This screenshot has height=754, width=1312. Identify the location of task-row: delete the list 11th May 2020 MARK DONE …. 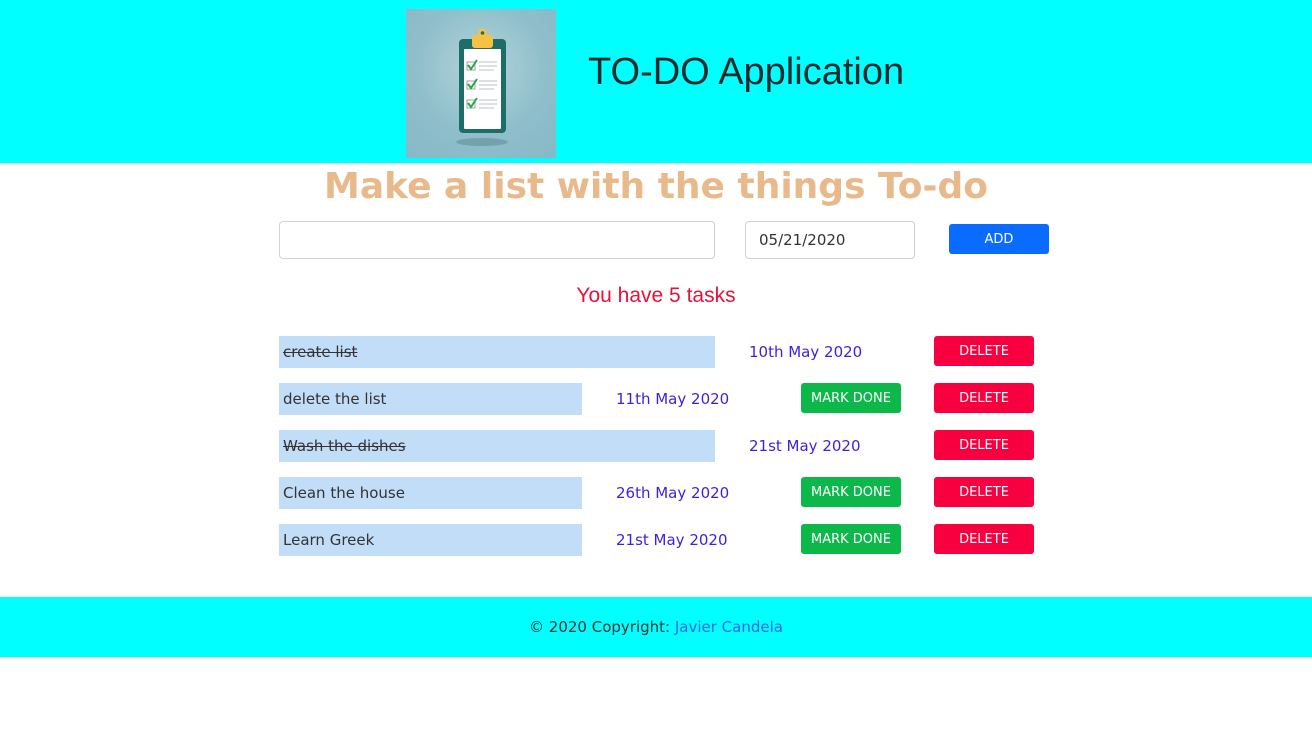
(656, 399).